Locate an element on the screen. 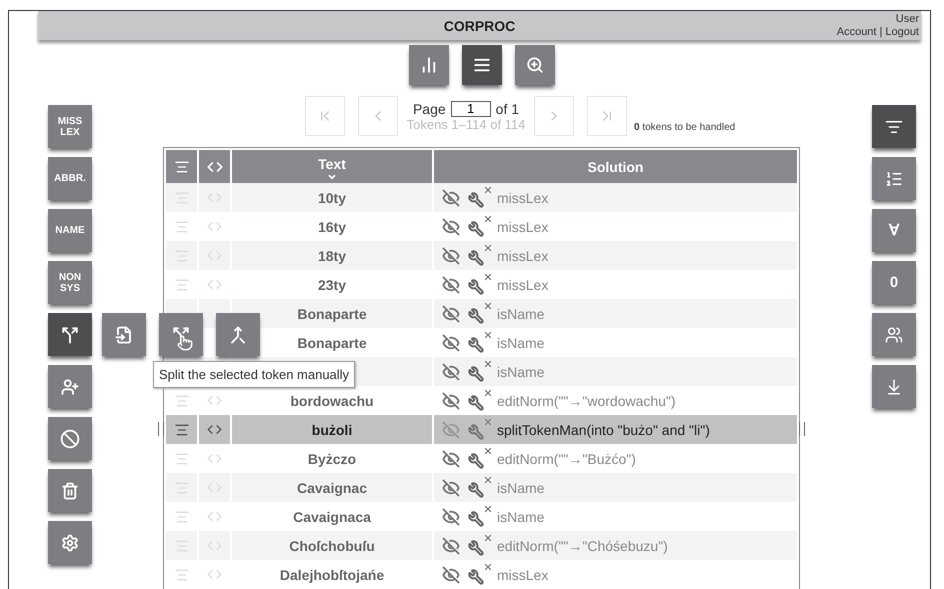  zoom-view-button is located at coordinates (534, 65).